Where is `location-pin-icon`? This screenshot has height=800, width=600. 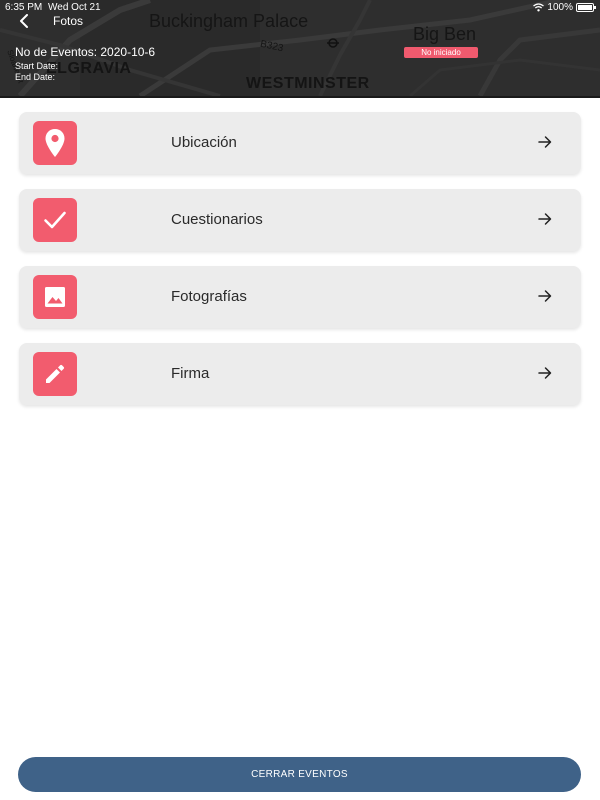 location-pin-icon is located at coordinates (55, 143).